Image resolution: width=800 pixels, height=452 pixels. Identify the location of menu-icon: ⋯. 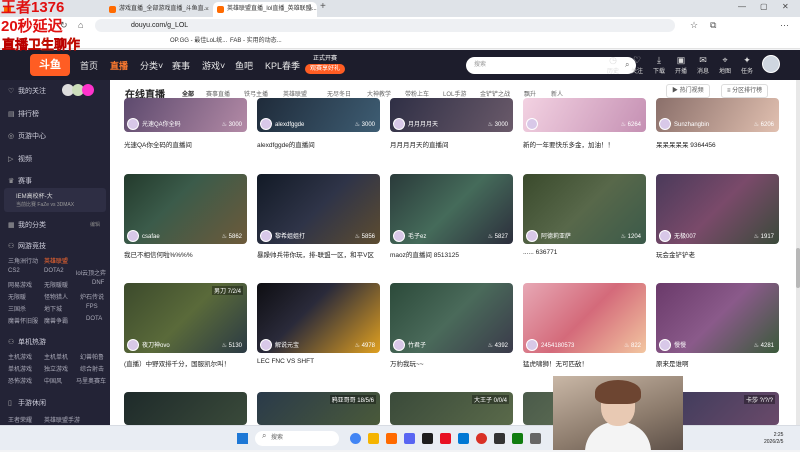
(784, 25).